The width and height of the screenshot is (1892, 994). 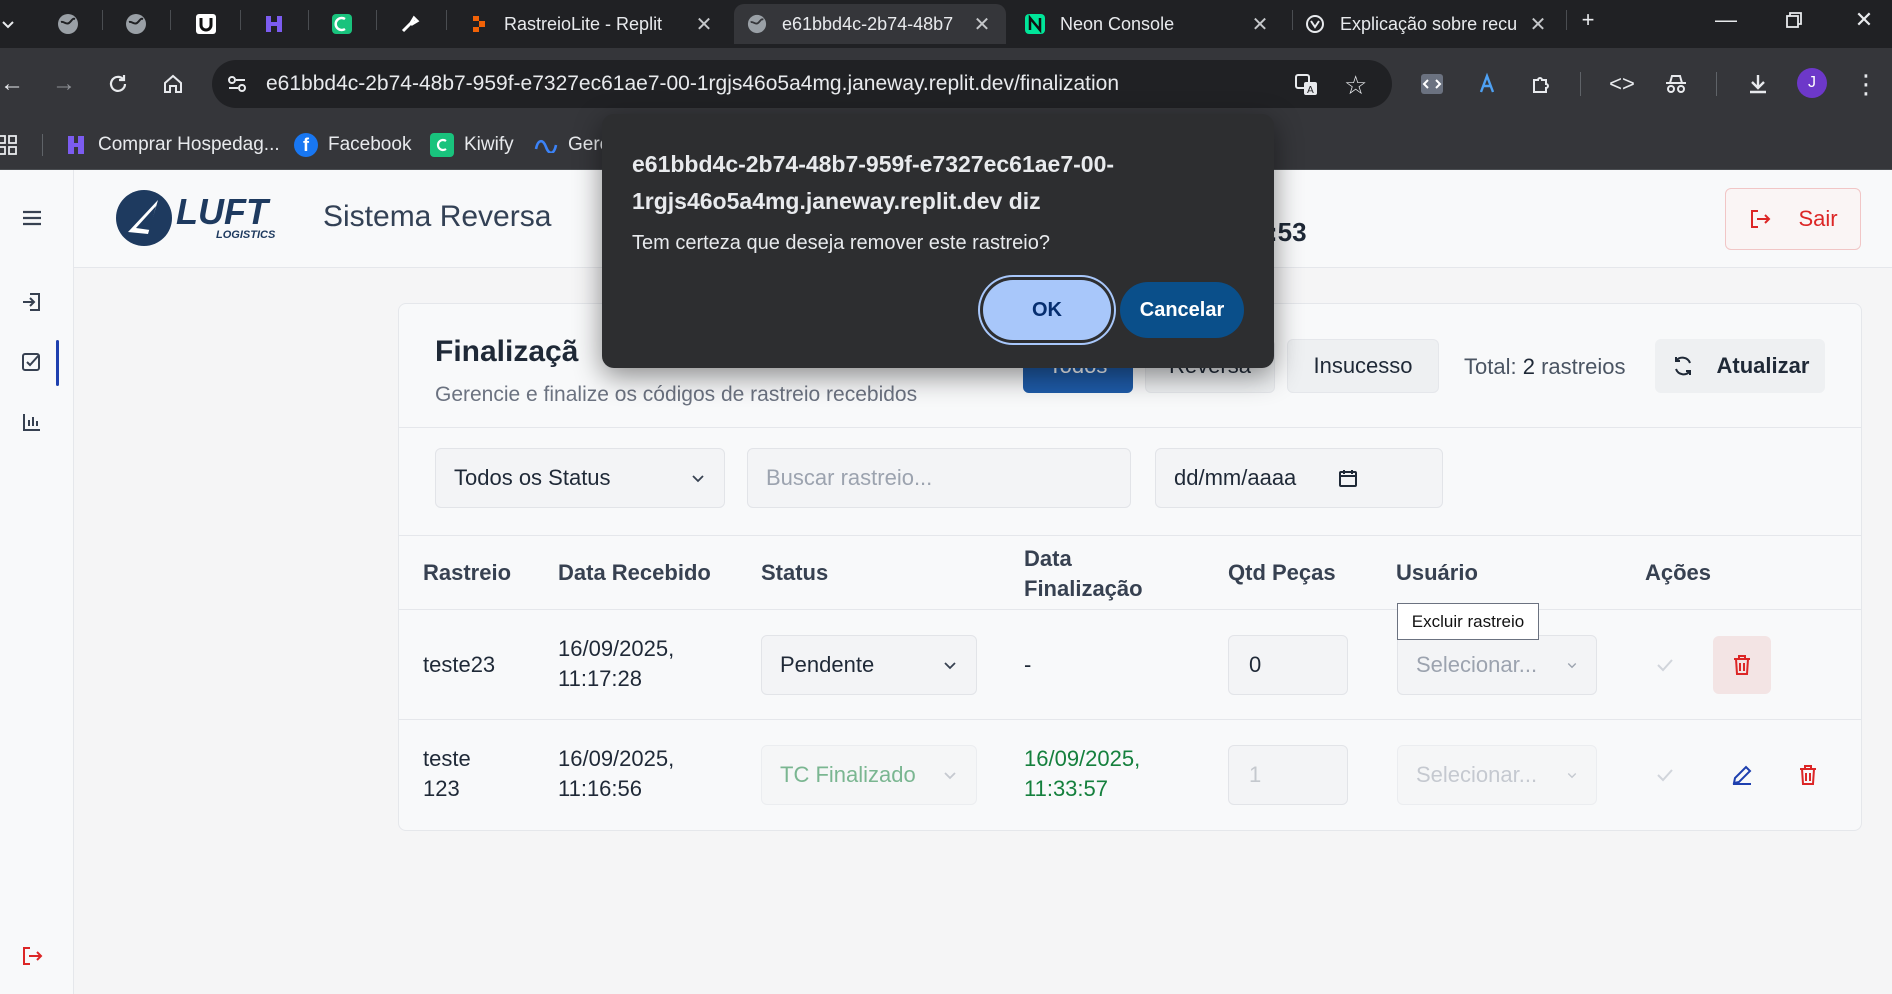 I want to click on luft-logo: LUFT LOGISTICS, so click(x=214, y=218).